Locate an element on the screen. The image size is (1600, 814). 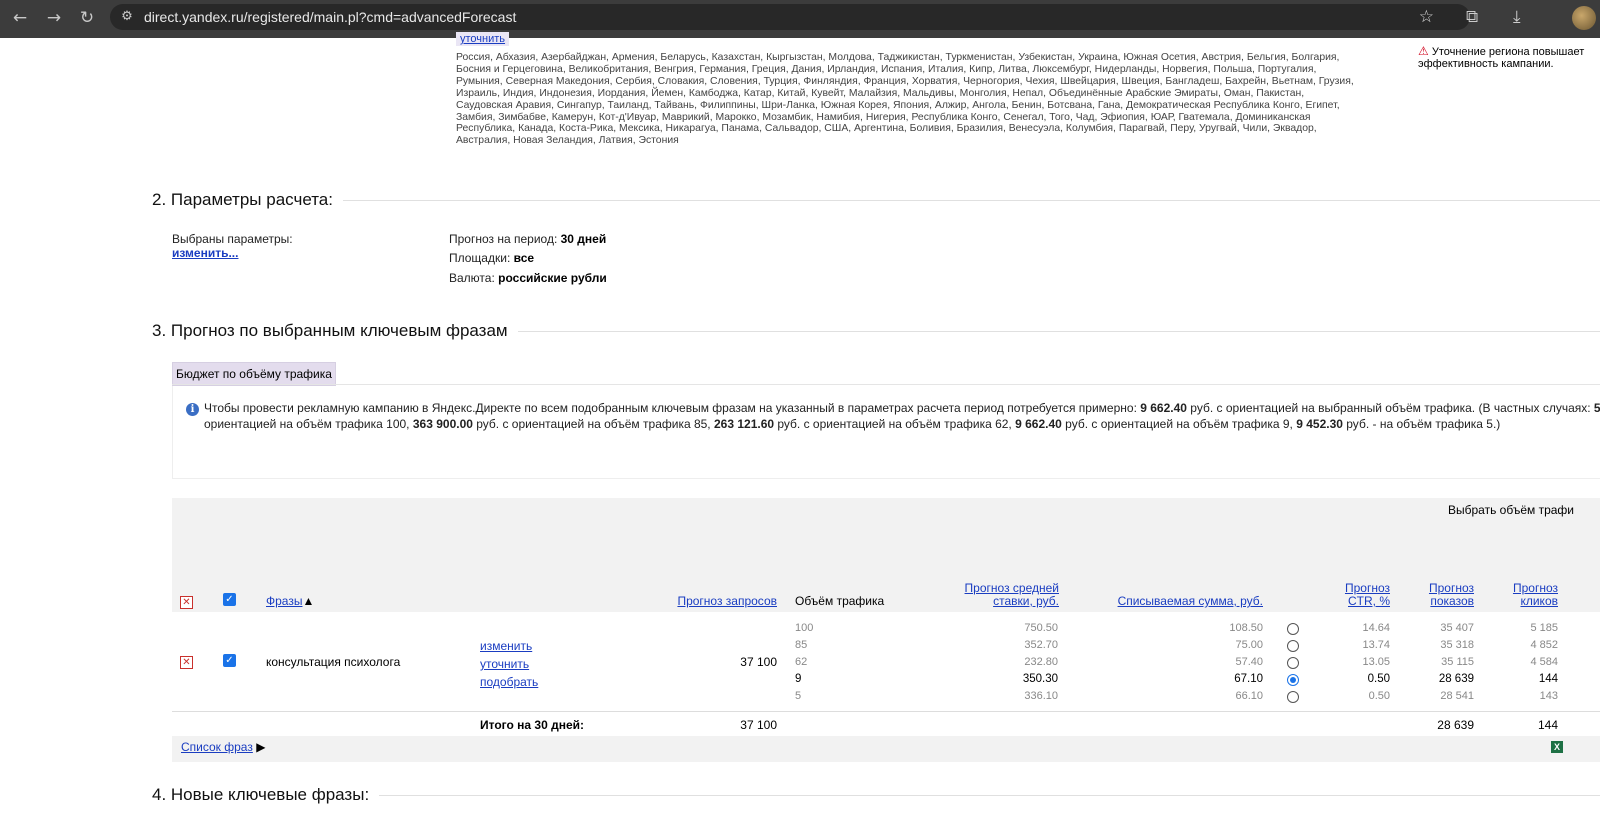
traffic-volume: 62 is located at coordinates (801, 662).